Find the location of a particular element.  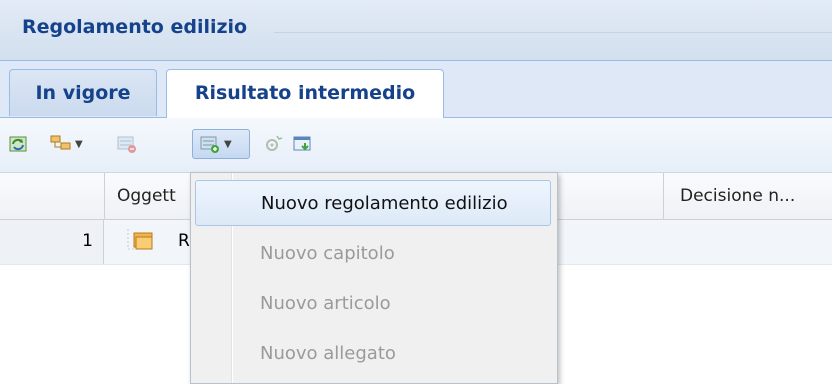

header-divider is located at coordinates (553, 32).